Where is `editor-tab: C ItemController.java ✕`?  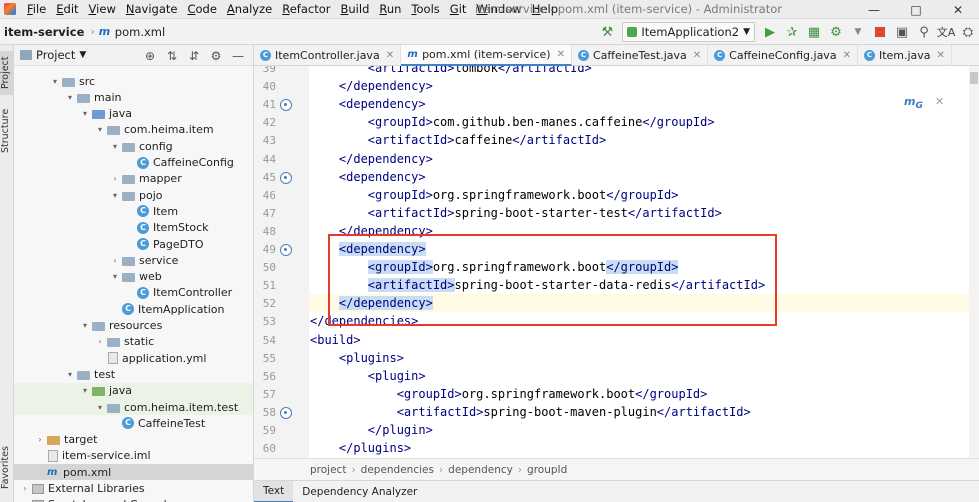 editor-tab: C ItemController.java ✕ is located at coordinates (328, 55).